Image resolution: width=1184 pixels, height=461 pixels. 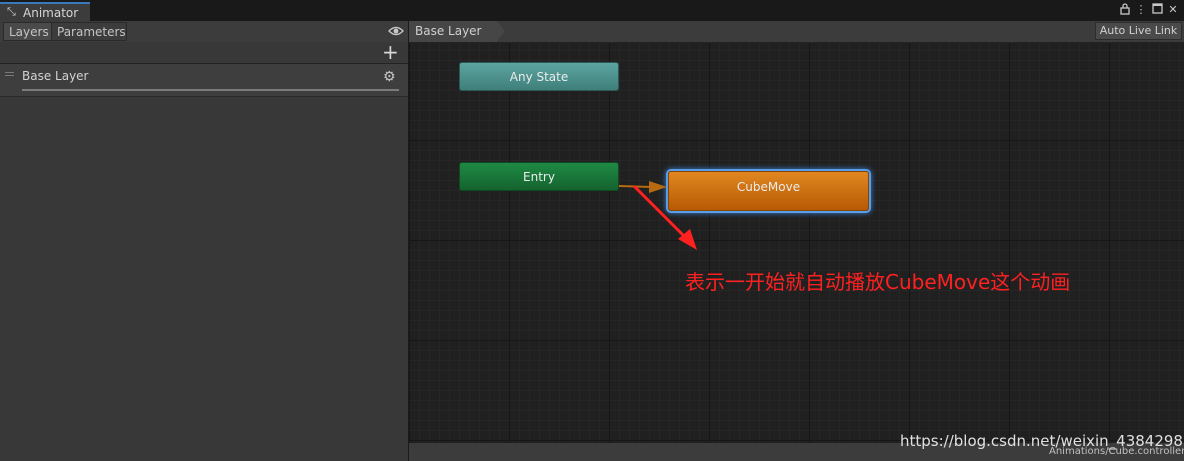 I want to click on tab-parameters: Parameters, so click(x=89, y=31).